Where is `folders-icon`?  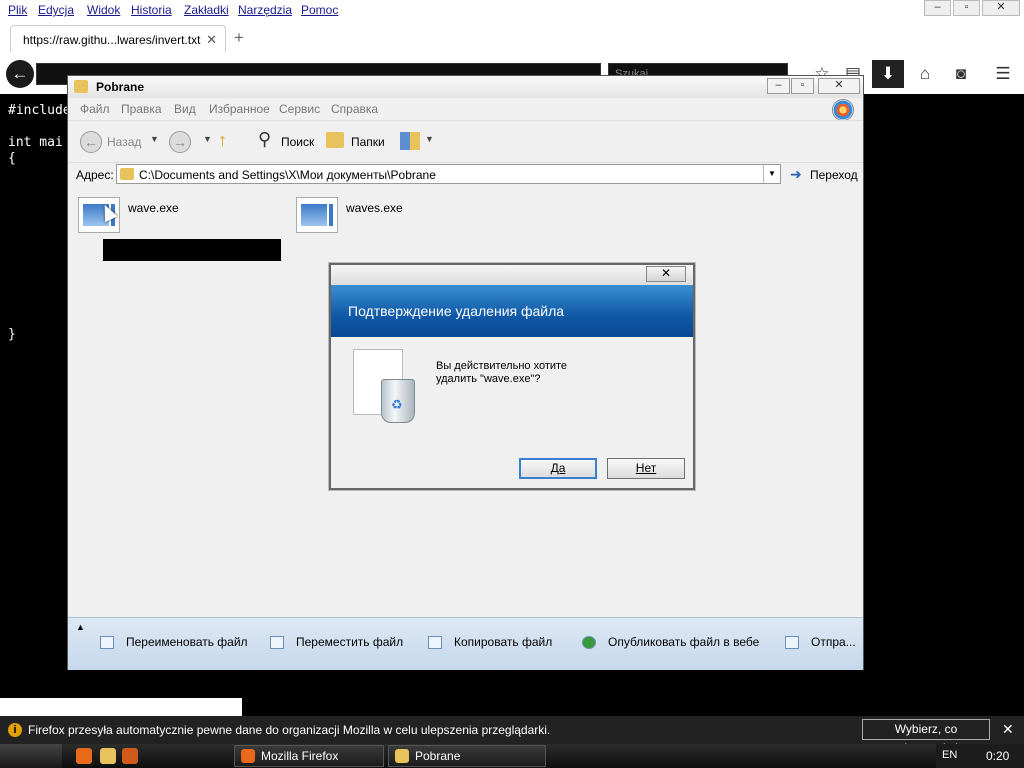
folders-icon is located at coordinates (335, 140).